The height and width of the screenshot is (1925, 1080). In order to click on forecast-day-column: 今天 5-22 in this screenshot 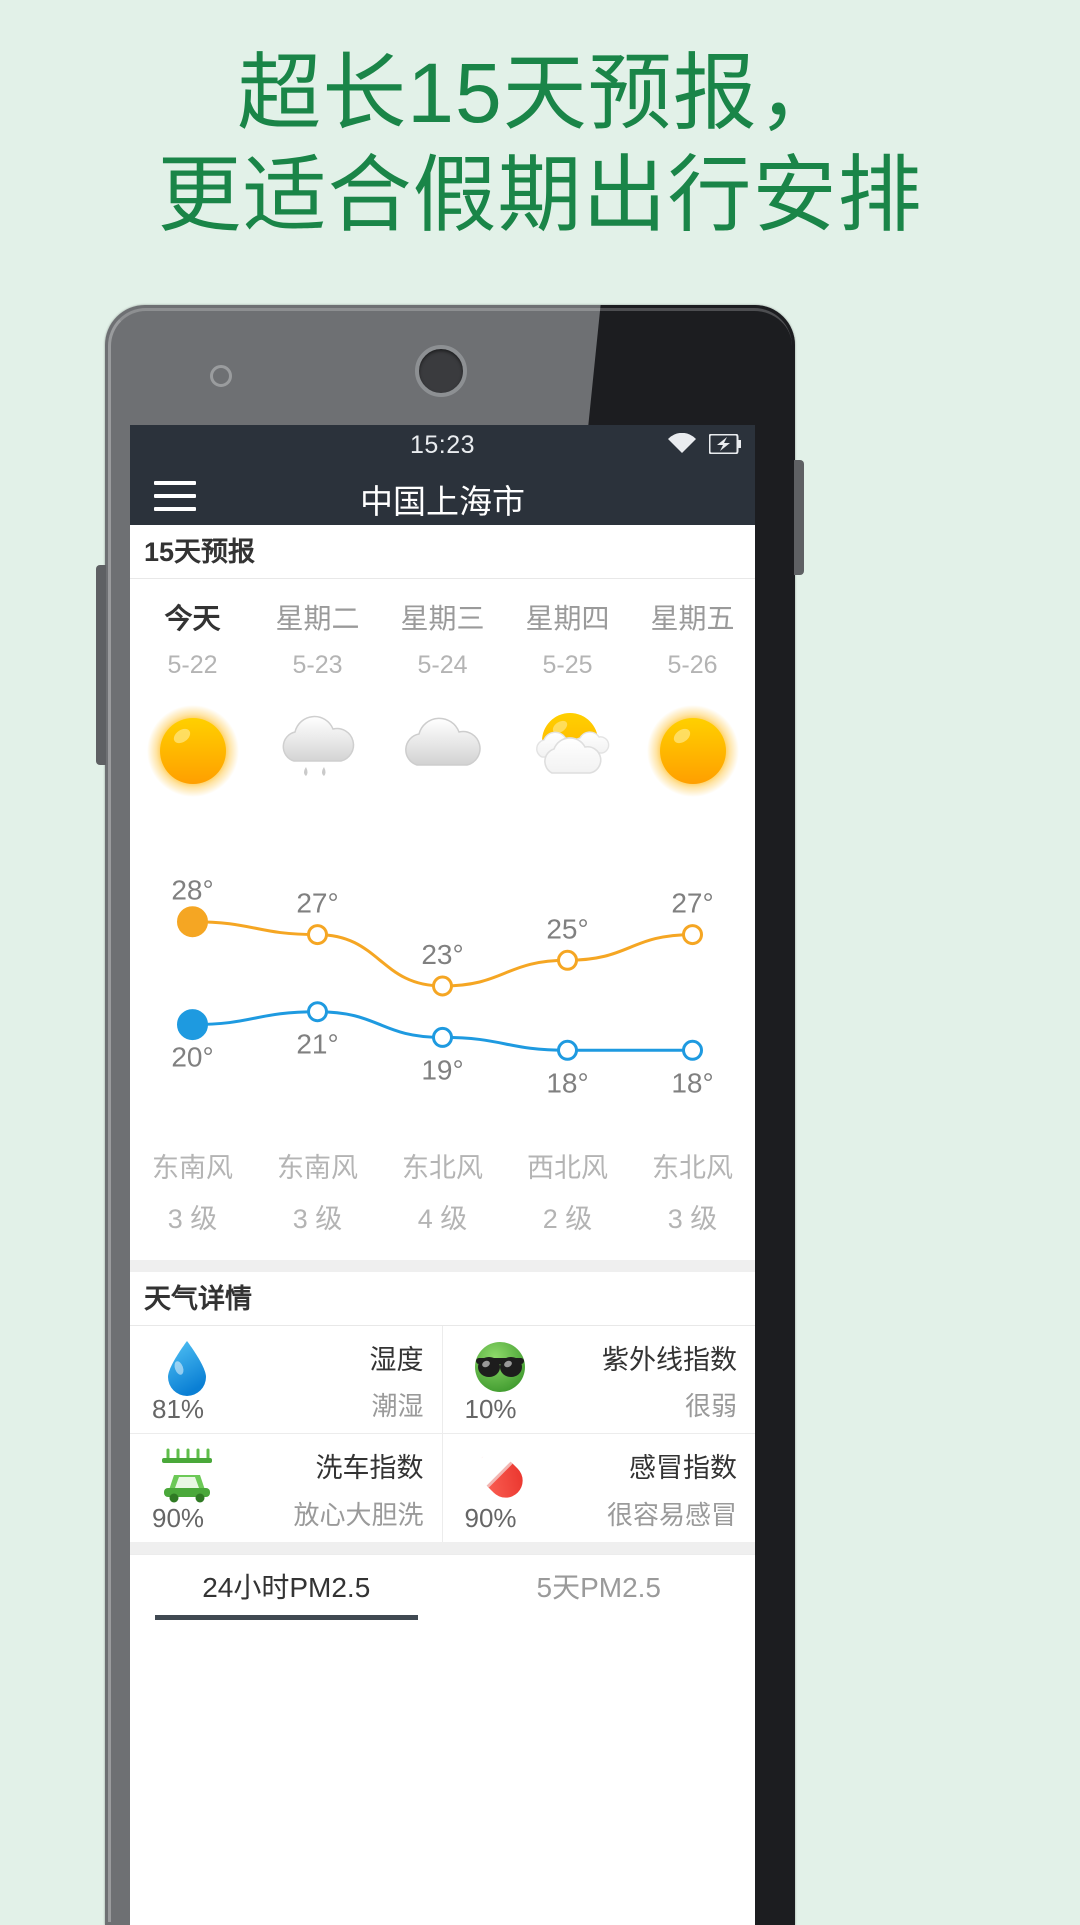, I will do `click(192, 703)`.